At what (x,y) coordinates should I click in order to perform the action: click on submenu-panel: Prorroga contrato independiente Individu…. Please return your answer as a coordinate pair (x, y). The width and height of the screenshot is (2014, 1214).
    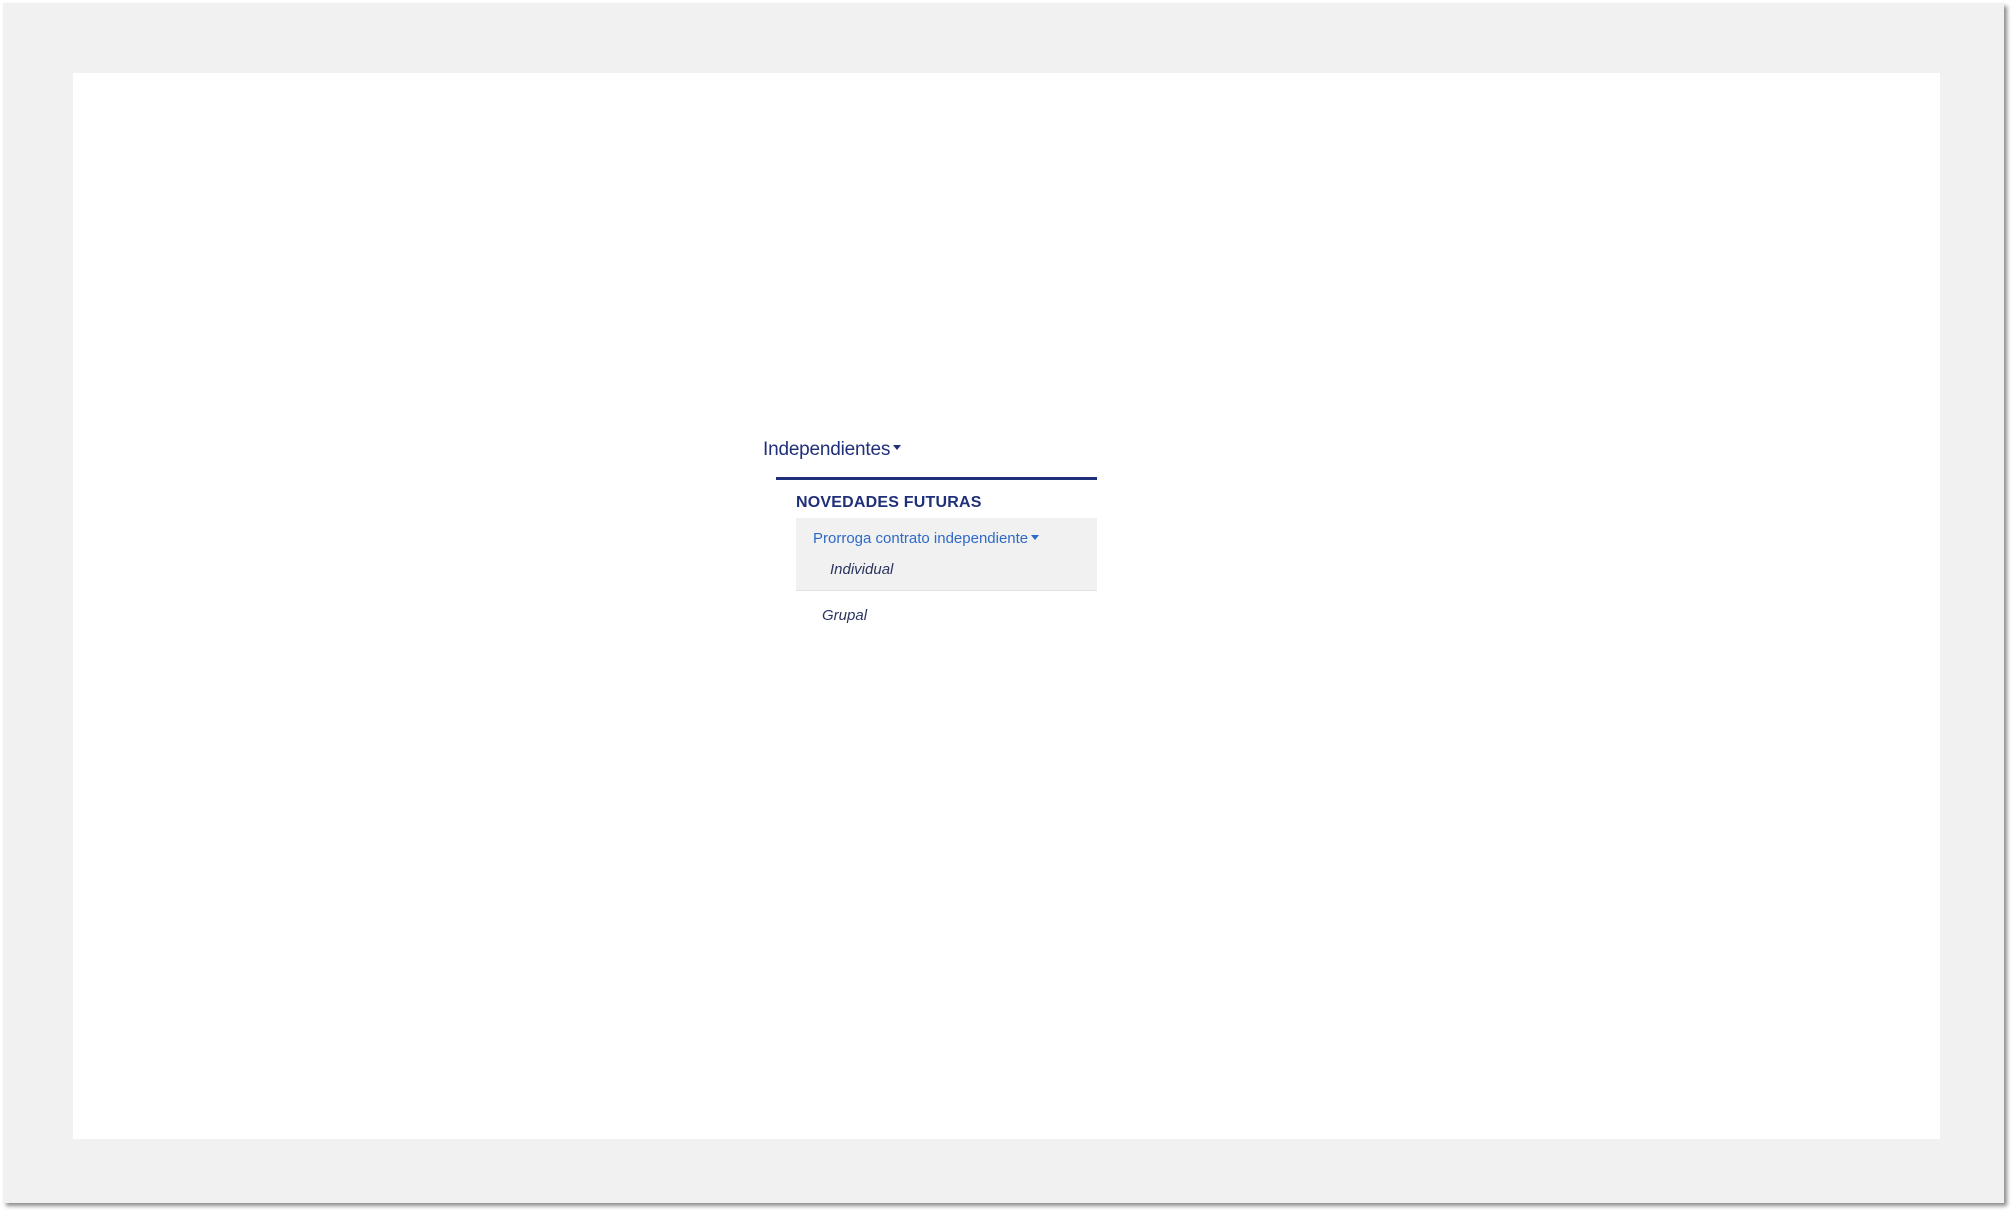
    Looking at the image, I should click on (946, 554).